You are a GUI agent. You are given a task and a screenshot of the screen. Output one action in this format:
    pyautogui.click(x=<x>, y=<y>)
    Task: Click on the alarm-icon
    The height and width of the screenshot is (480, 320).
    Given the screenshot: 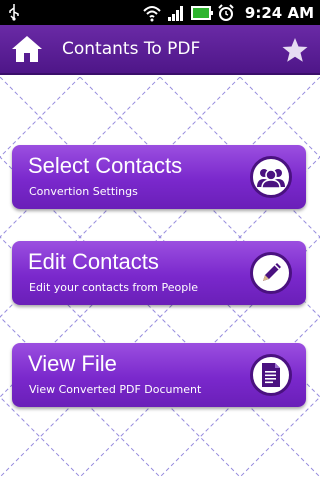 What is the action you would take?
    pyautogui.click(x=226, y=12)
    